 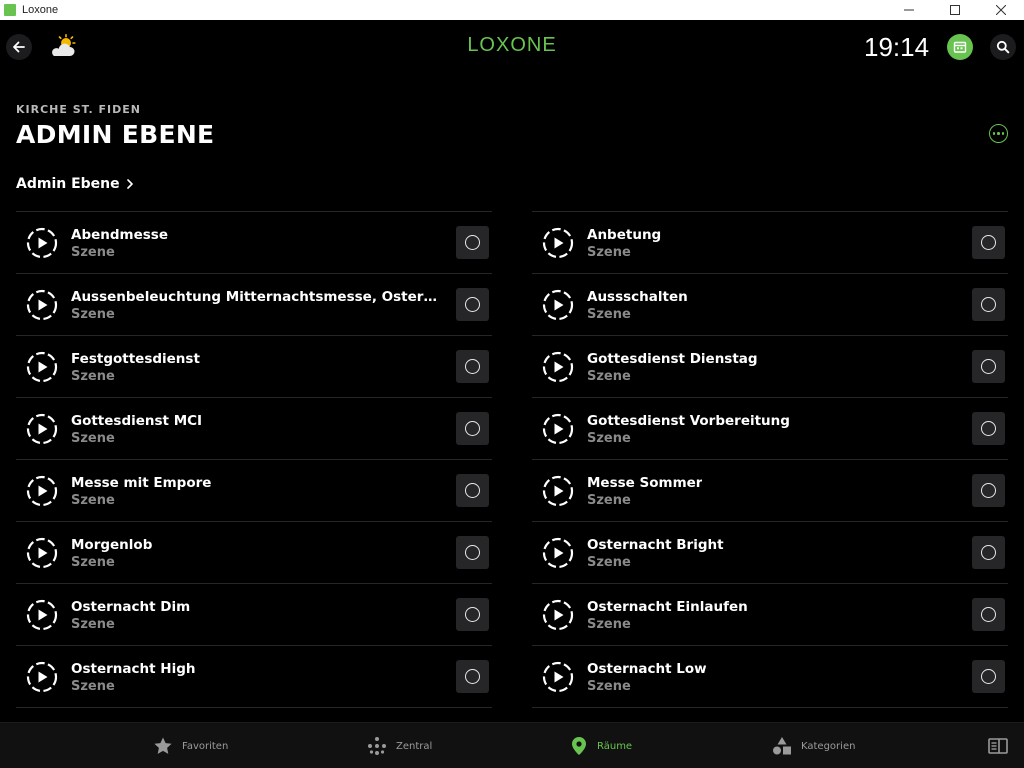 I want to click on tab-raeume: Räume, so click(x=601, y=745).